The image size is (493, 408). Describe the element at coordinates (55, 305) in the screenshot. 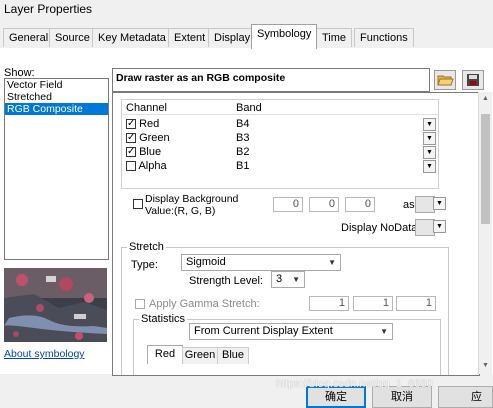

I see `raster-preview-image` at that location.